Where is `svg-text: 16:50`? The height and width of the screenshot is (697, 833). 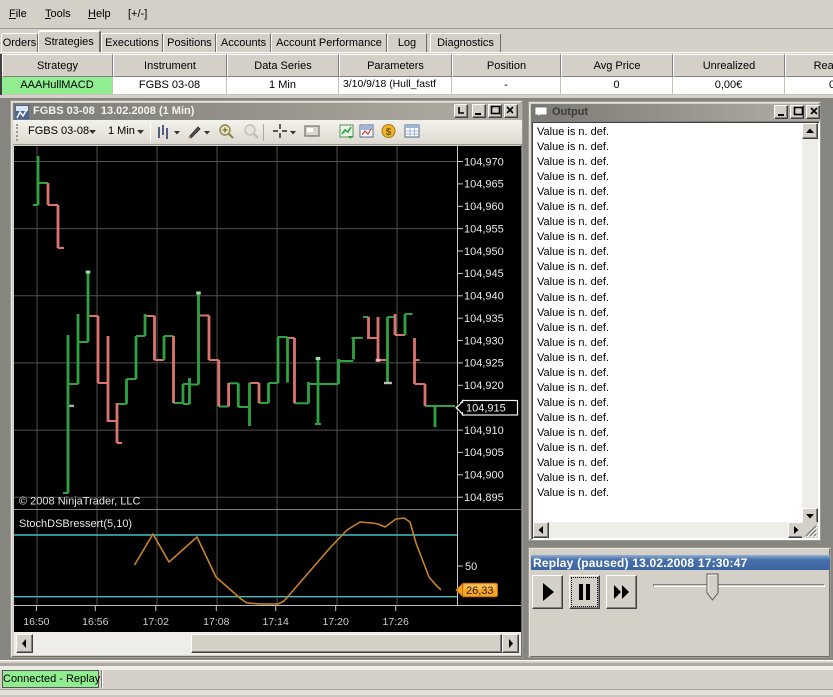
svg-text: 16:50 is located at coordinates (36, 622).